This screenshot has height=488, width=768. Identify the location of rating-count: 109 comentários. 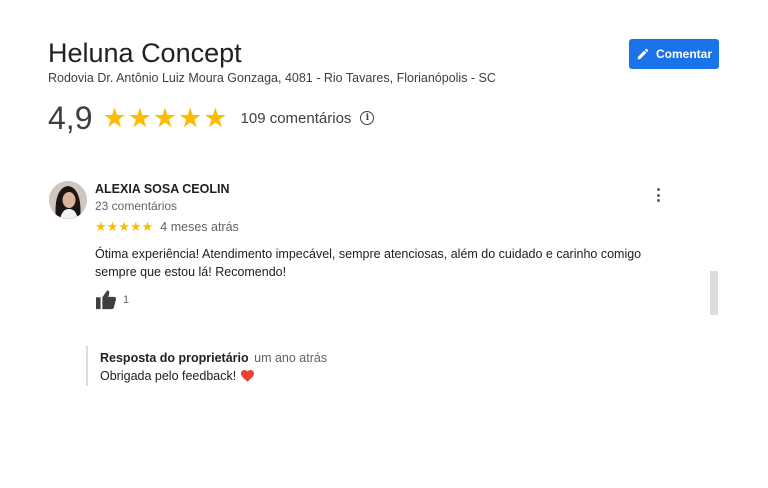
(296, 118).